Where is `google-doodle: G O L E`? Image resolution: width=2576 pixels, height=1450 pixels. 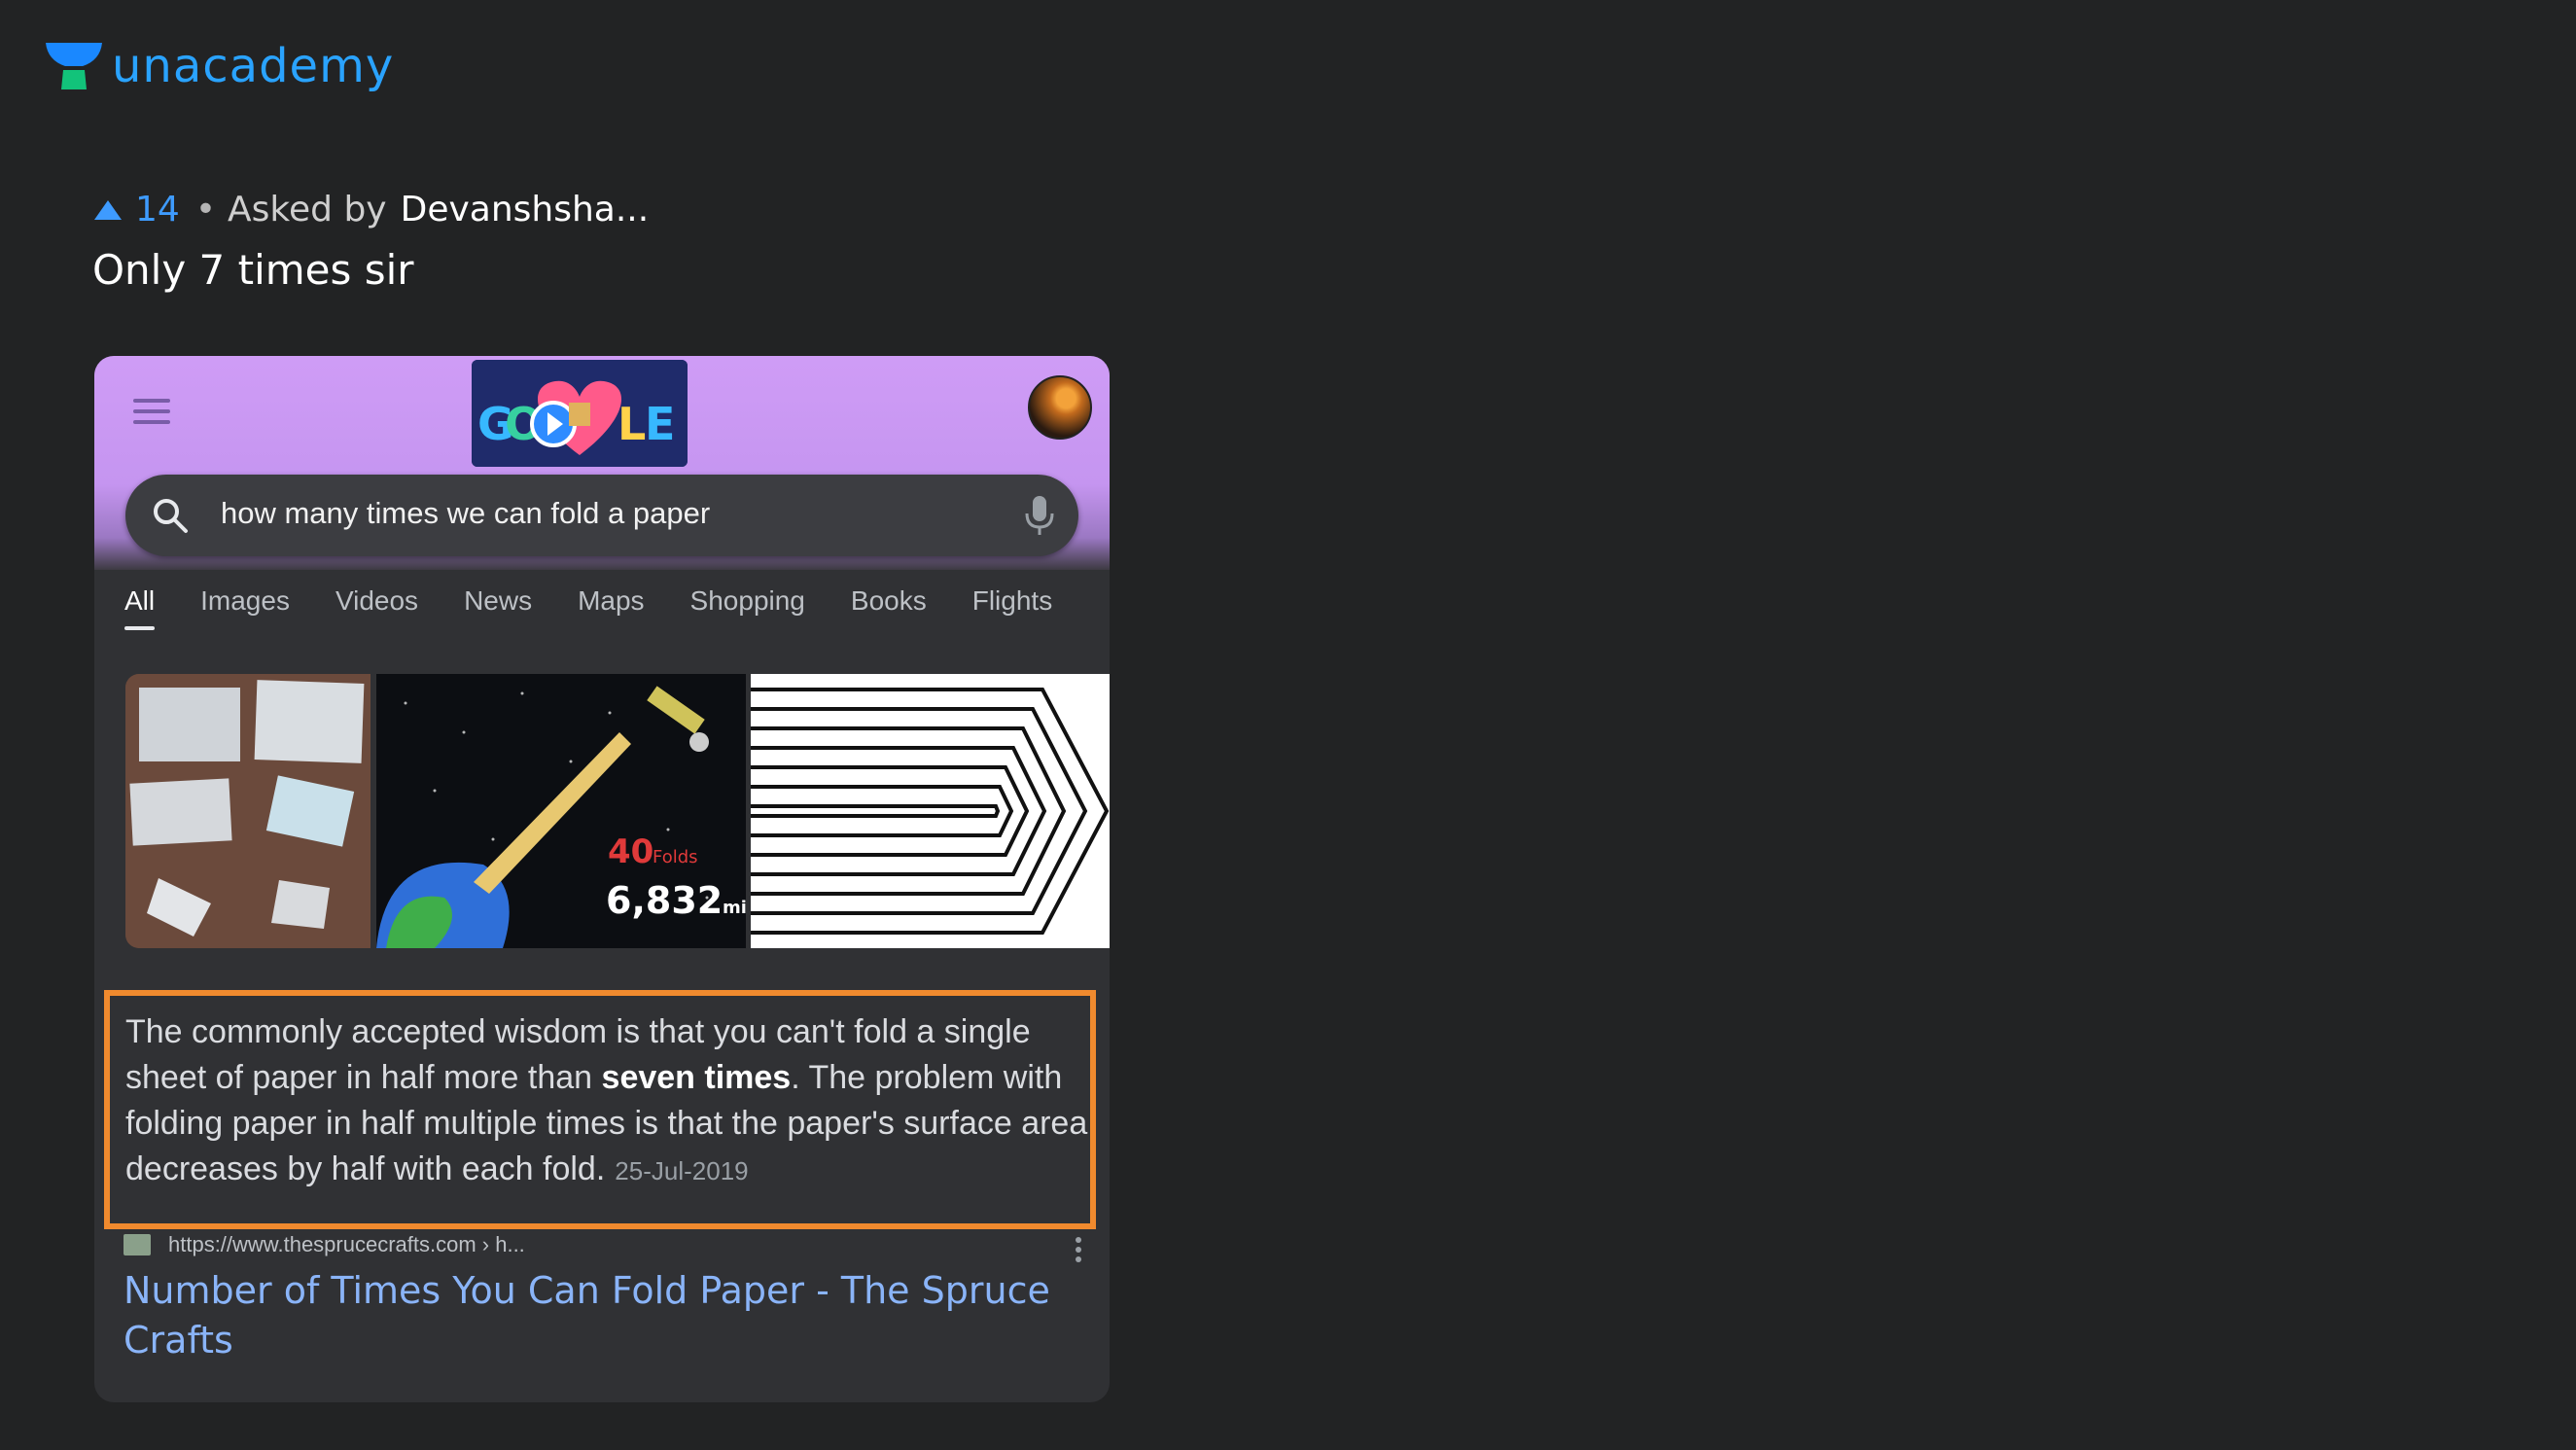
google-doodle: G O L E is located at coordinates (580, 413).